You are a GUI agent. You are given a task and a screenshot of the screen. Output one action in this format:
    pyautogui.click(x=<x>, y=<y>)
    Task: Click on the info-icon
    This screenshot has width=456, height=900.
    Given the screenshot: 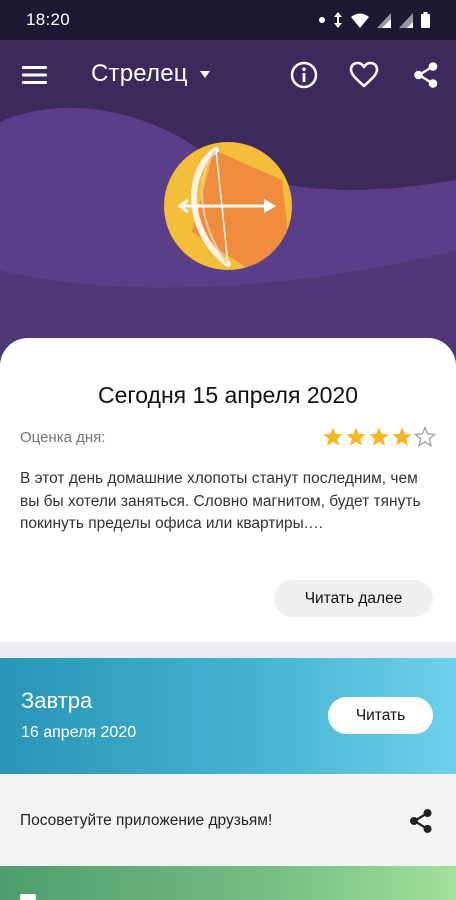 What is the action you would take?
    pyautogui.click(x=304, y=75)
    